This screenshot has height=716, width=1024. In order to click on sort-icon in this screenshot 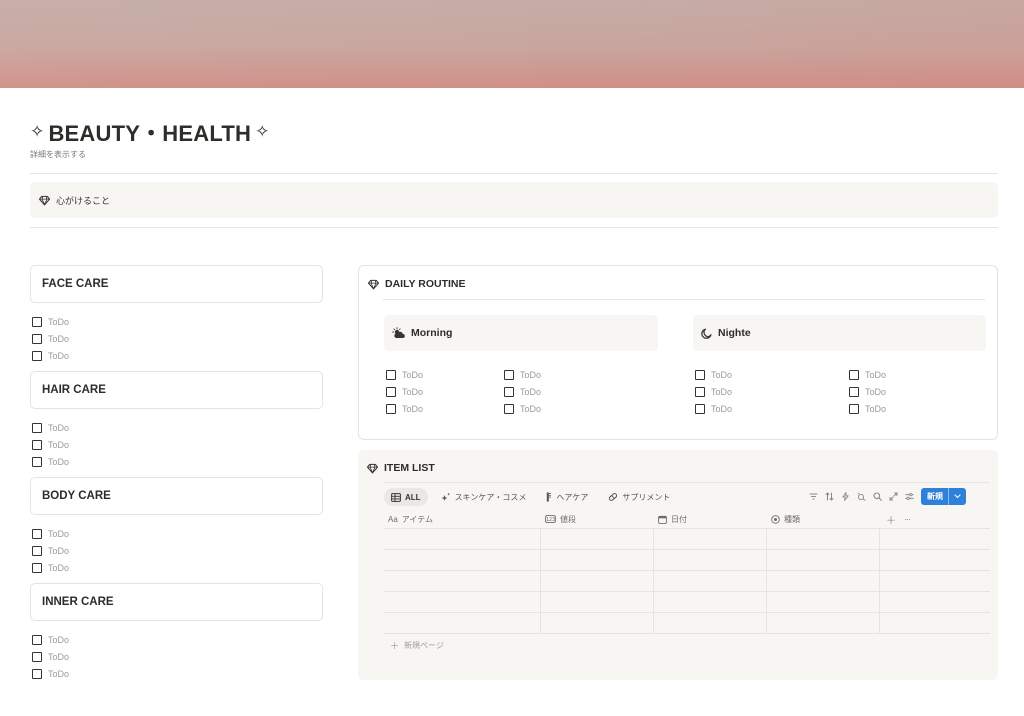, I will do `click(829, 496)`.